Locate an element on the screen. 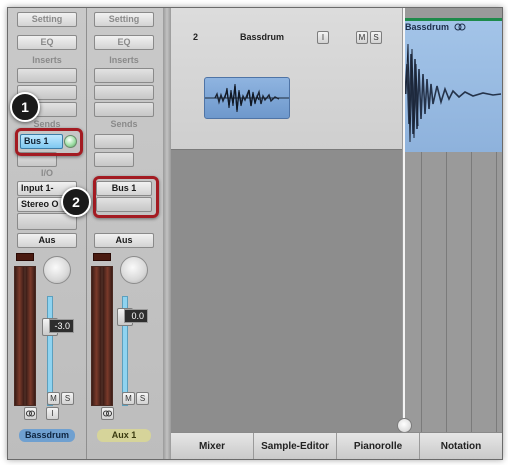 The width and height of the screenshot is (508, 465). editor-tabs: Mixer Sample-Editor Pianorolle Notation is located at coordinates (336, 445).